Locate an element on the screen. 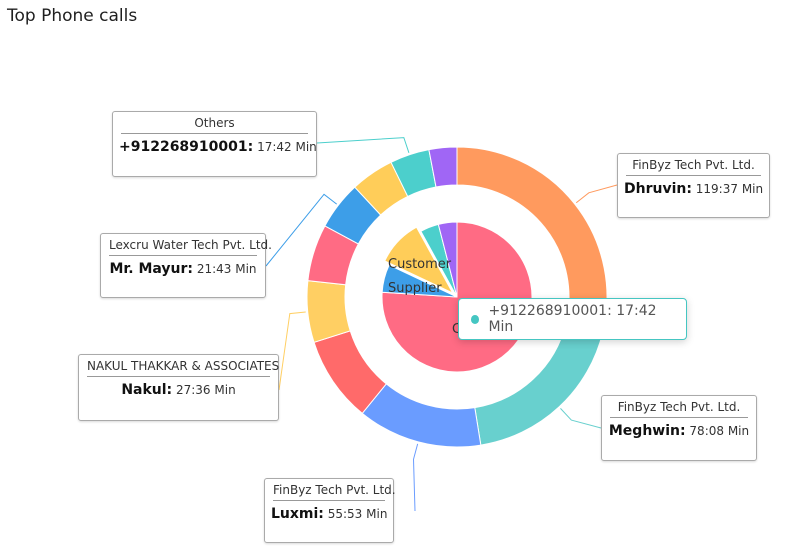 The width and height of the screenshot is (804, 547). label-meghwin: FinByz Tech Pvt. Ltd. Meghwin: 78:08 Min is located at coordinates (679, 428).